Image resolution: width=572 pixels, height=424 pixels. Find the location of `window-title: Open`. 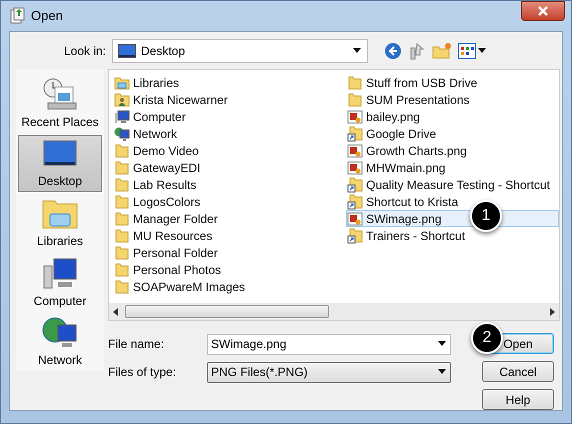

window-title: Open is located at coordinates (47, 16).